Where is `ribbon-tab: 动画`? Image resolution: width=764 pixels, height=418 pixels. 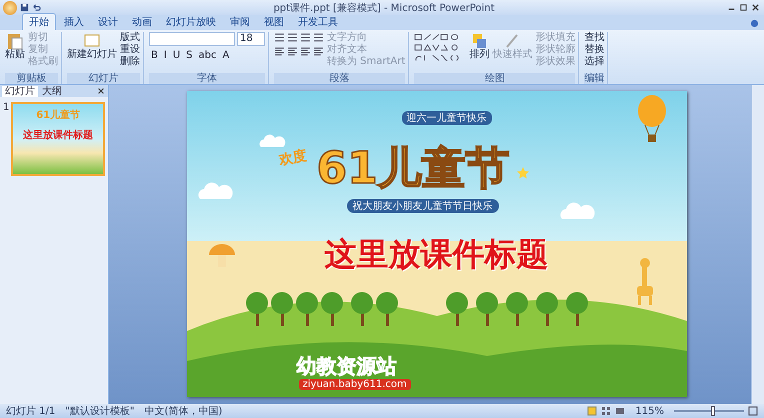 ribbon-tab: 动画 is located at coordinates (142, 22).